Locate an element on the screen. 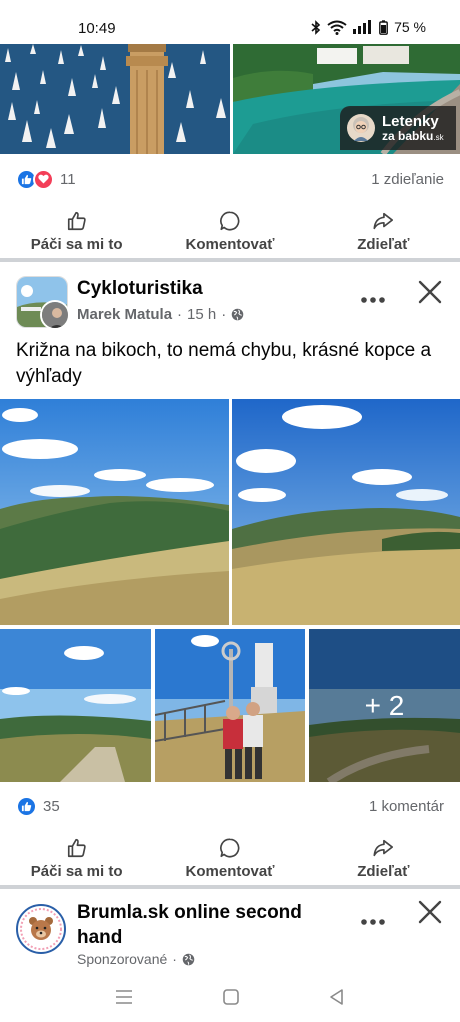  post2-comment-button: Komentovať is located at coordinates (230, 858).